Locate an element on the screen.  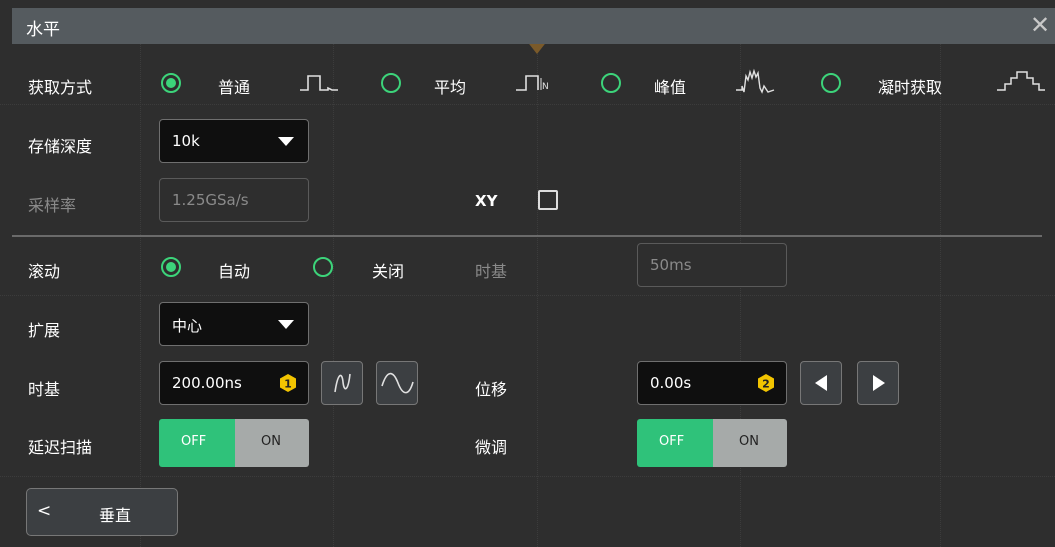
vertical-nav-button: < 垂直 is located at coordinates (102, 512).